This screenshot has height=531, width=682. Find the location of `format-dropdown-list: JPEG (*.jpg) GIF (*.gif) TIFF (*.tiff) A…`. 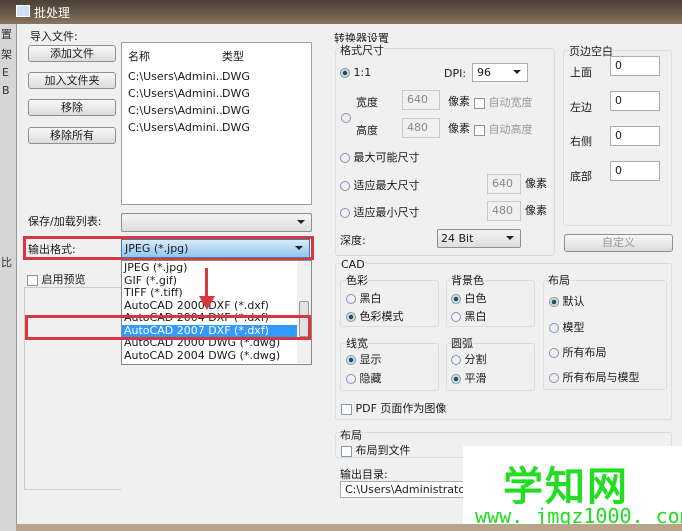

format-dropdown-list: JPEG (*.jpg) GIF (*.gif) TIFF (*.tiff) A… is located at coordinates (216, 312).